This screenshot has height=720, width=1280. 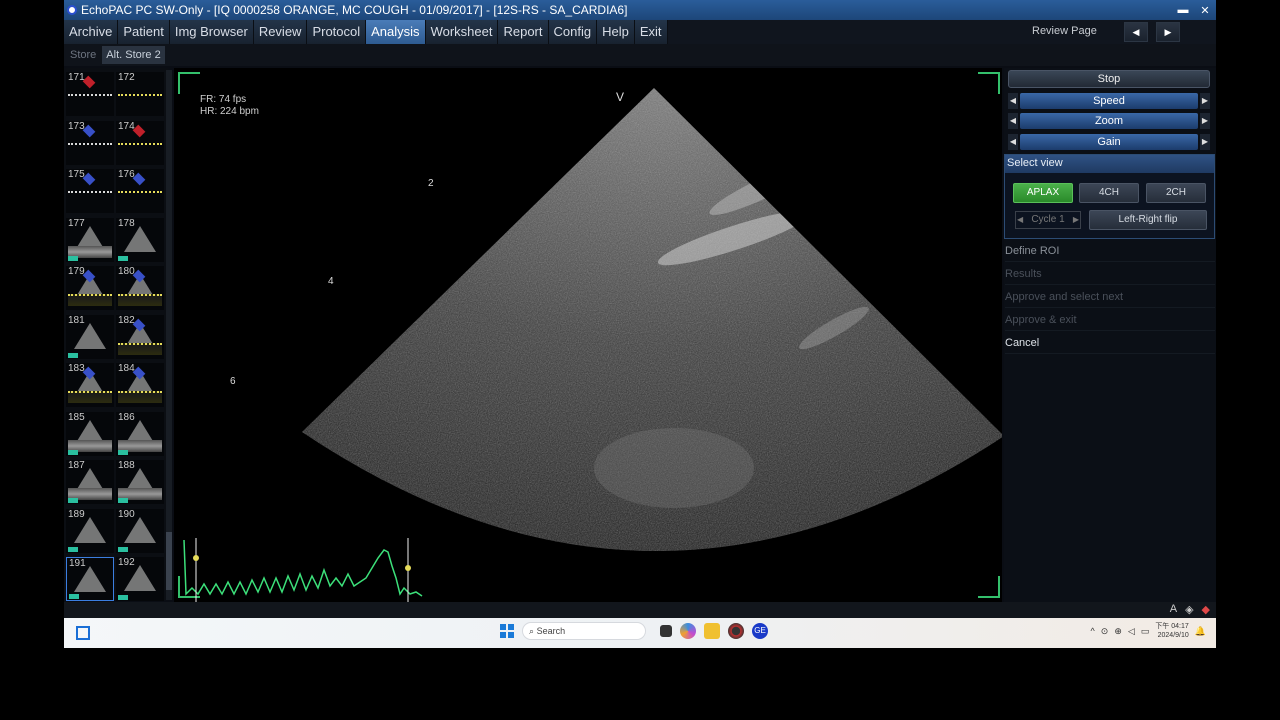 What do you see at coordinates (140, 94) in the screenshot?
I see `thumbnail-172: 172` at bounding box center [140, 94].